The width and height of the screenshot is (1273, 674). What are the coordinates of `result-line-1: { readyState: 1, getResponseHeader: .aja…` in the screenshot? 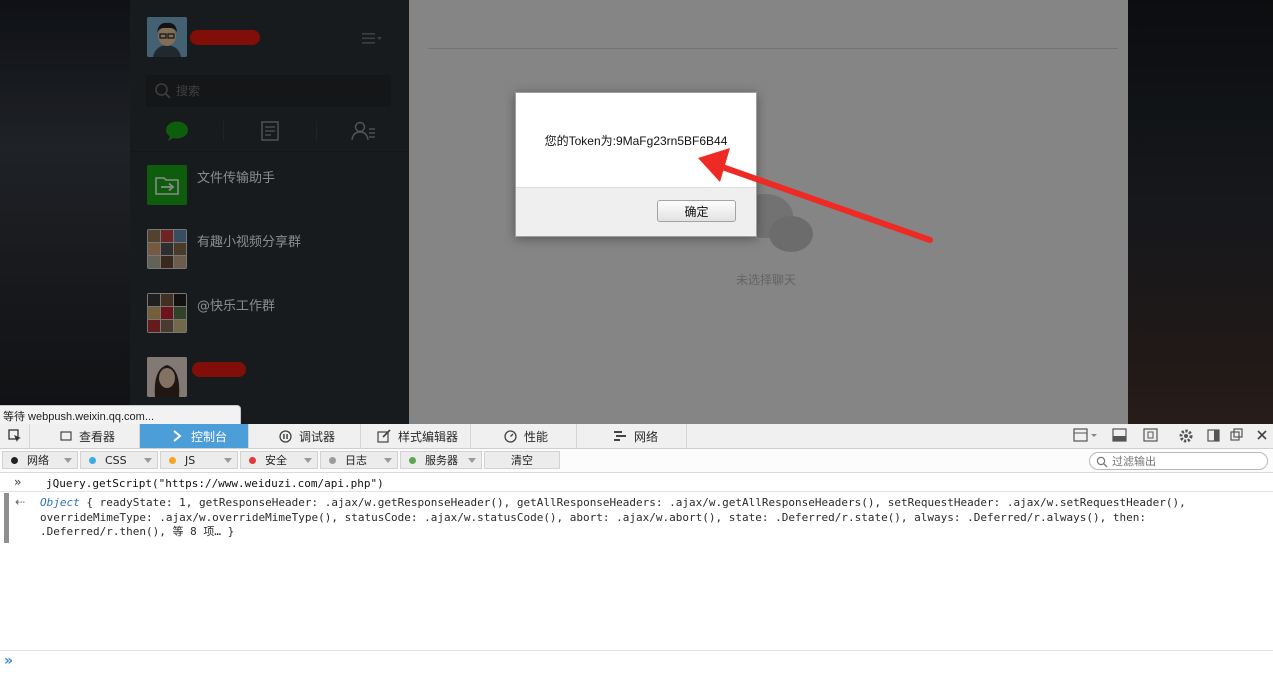 It's located at (636, 502).